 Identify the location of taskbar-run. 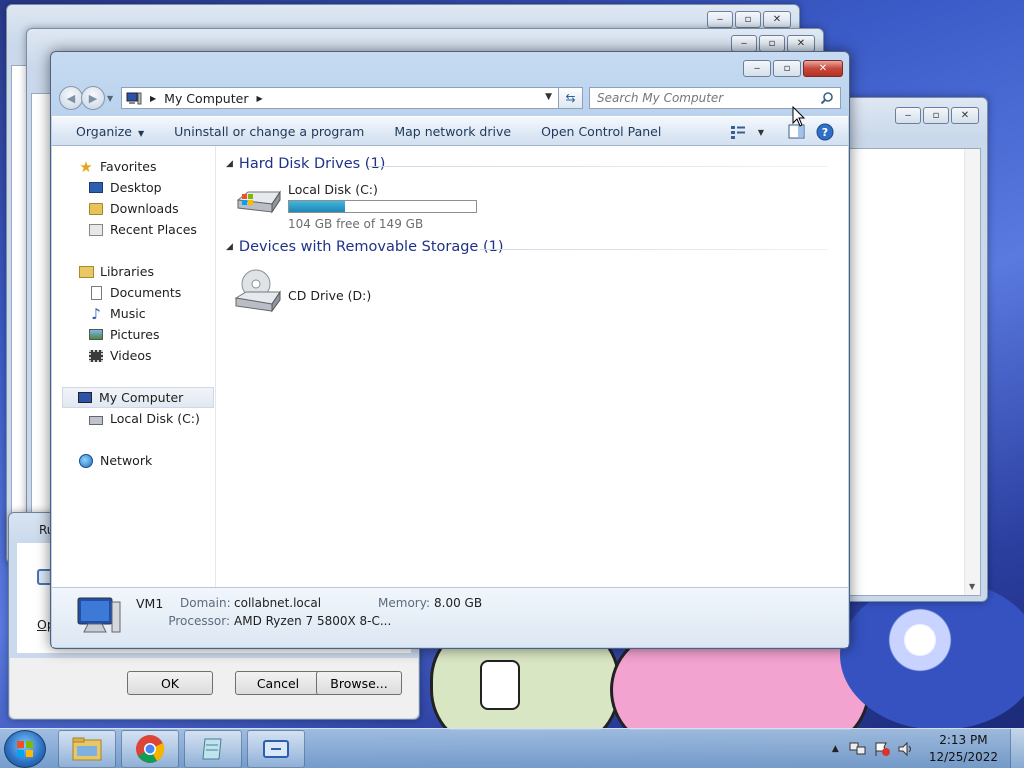
(276, 749).